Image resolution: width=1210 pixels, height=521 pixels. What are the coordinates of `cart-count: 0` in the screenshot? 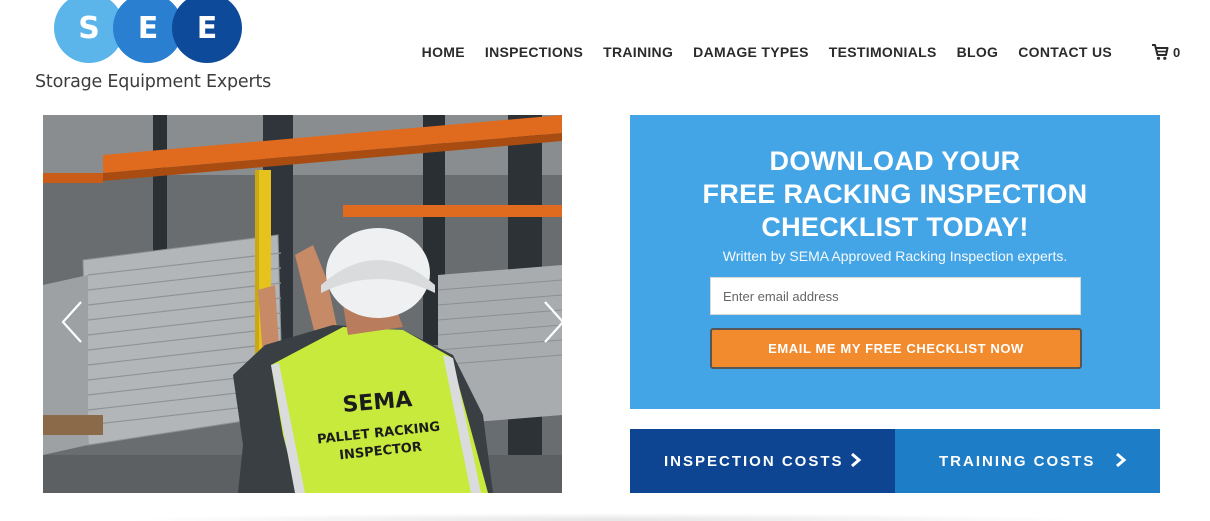 It's located at (1177, 52).